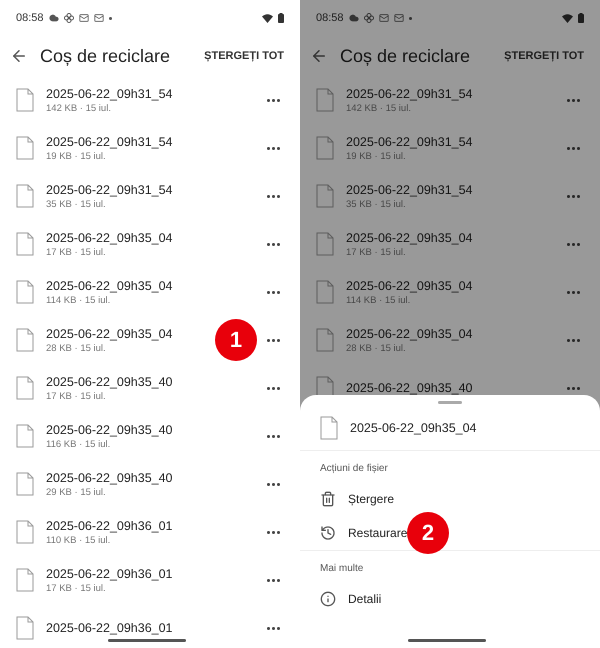 The image size is (600, 648). I want to click on history-icon, so click(328, 533).